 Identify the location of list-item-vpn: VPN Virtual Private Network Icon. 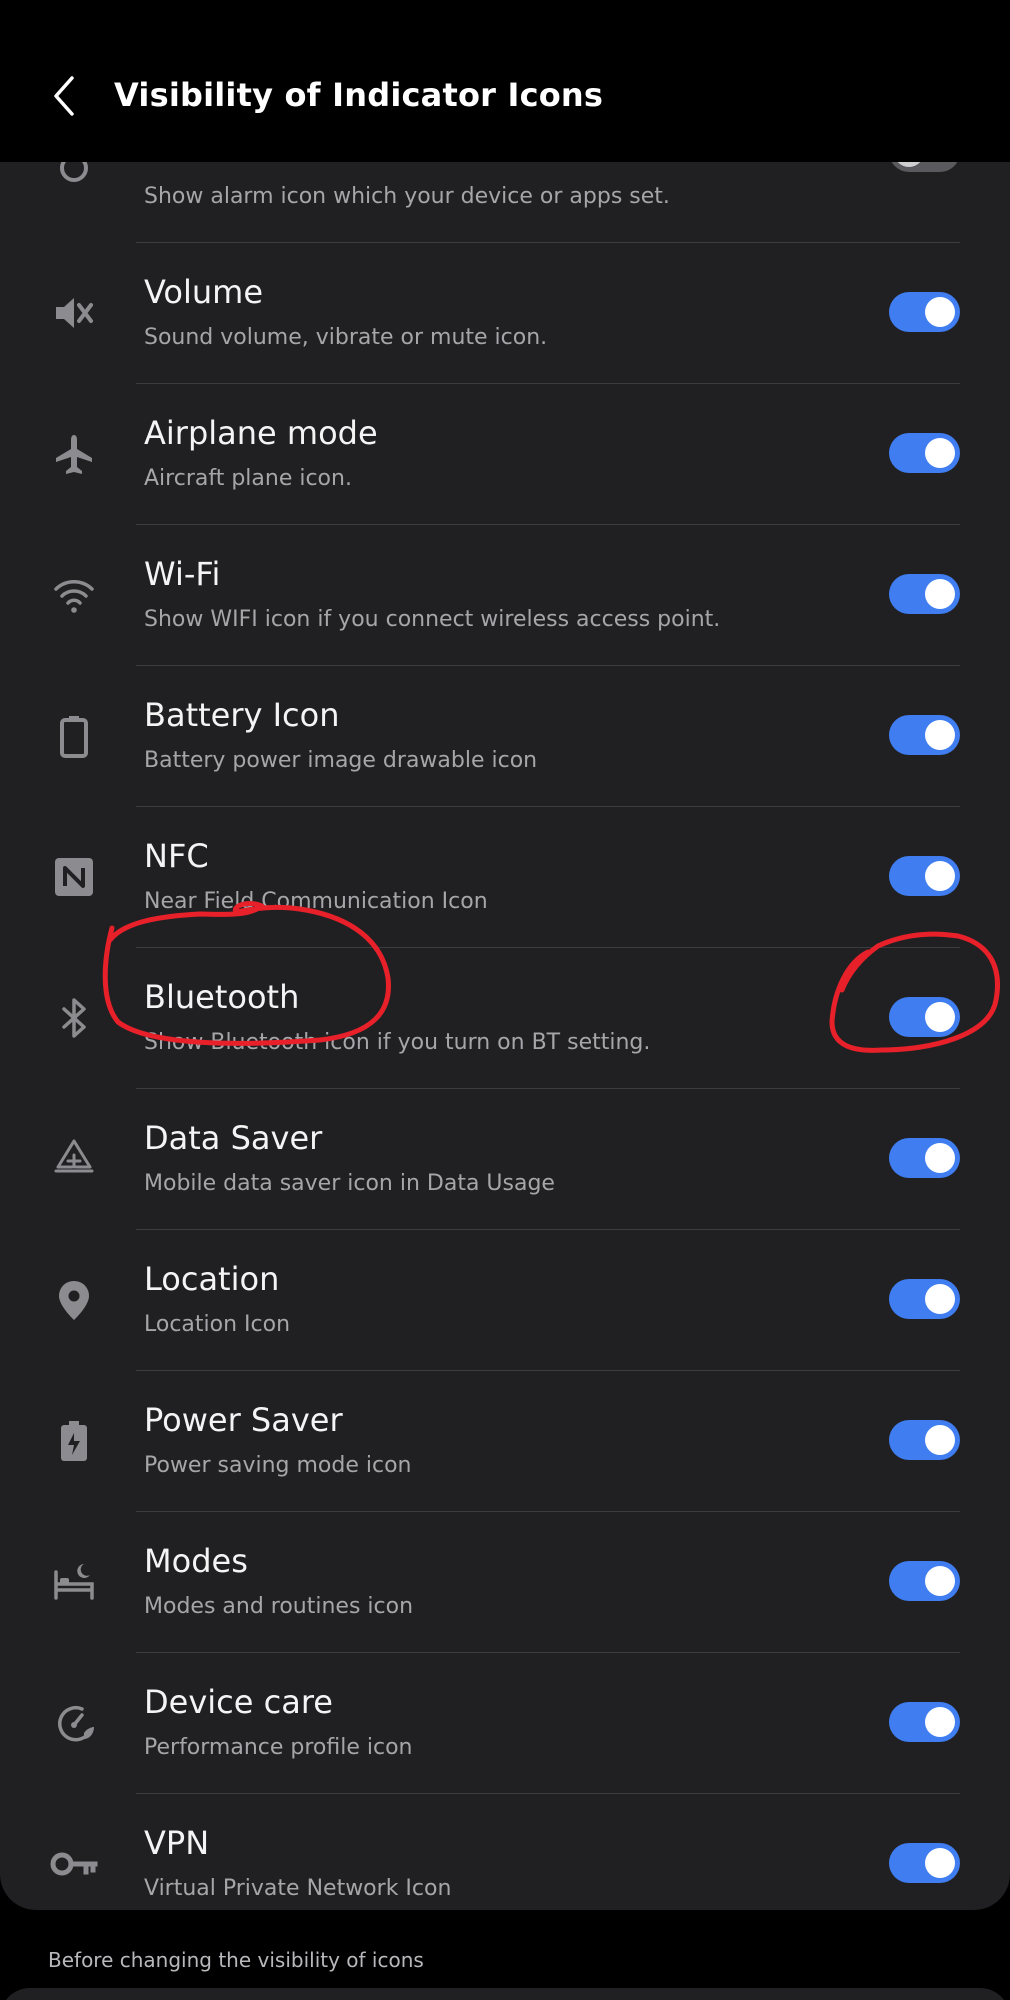
(505, 1852).